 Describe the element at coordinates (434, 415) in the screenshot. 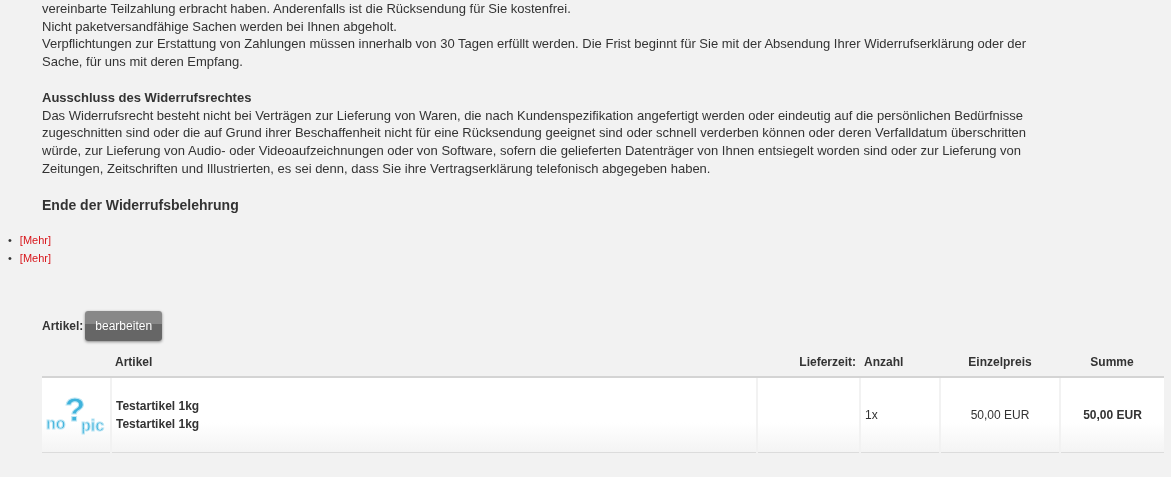

I see `product-name: Testartikel 1kg Testartikel 1kg` at that location.